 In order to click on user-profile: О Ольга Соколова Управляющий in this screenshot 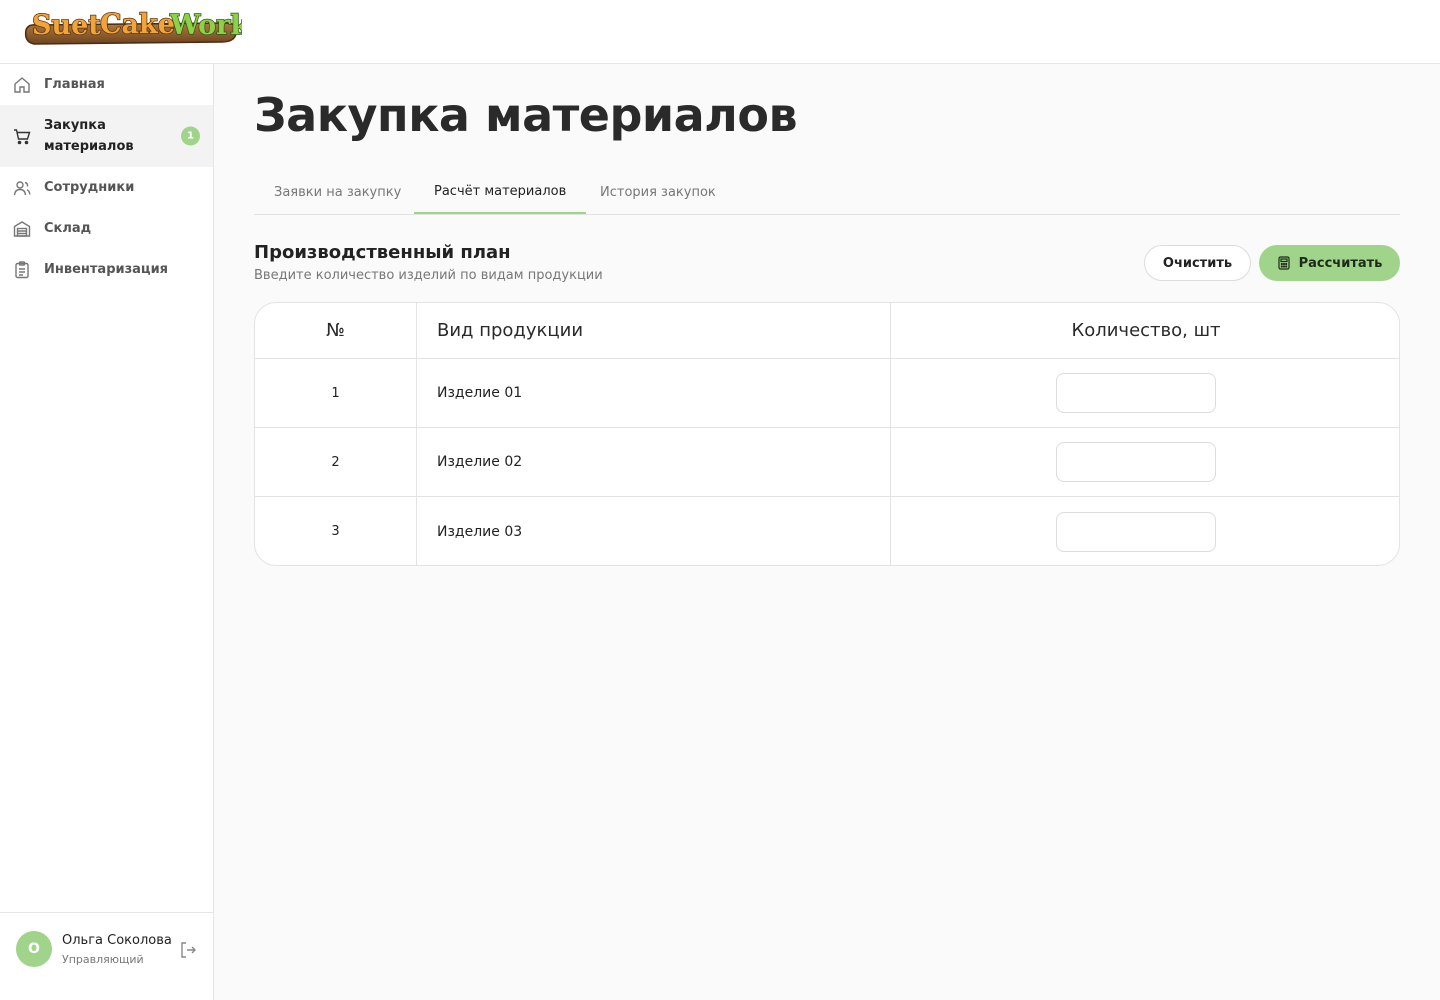, I will do `click(106, 956)`.